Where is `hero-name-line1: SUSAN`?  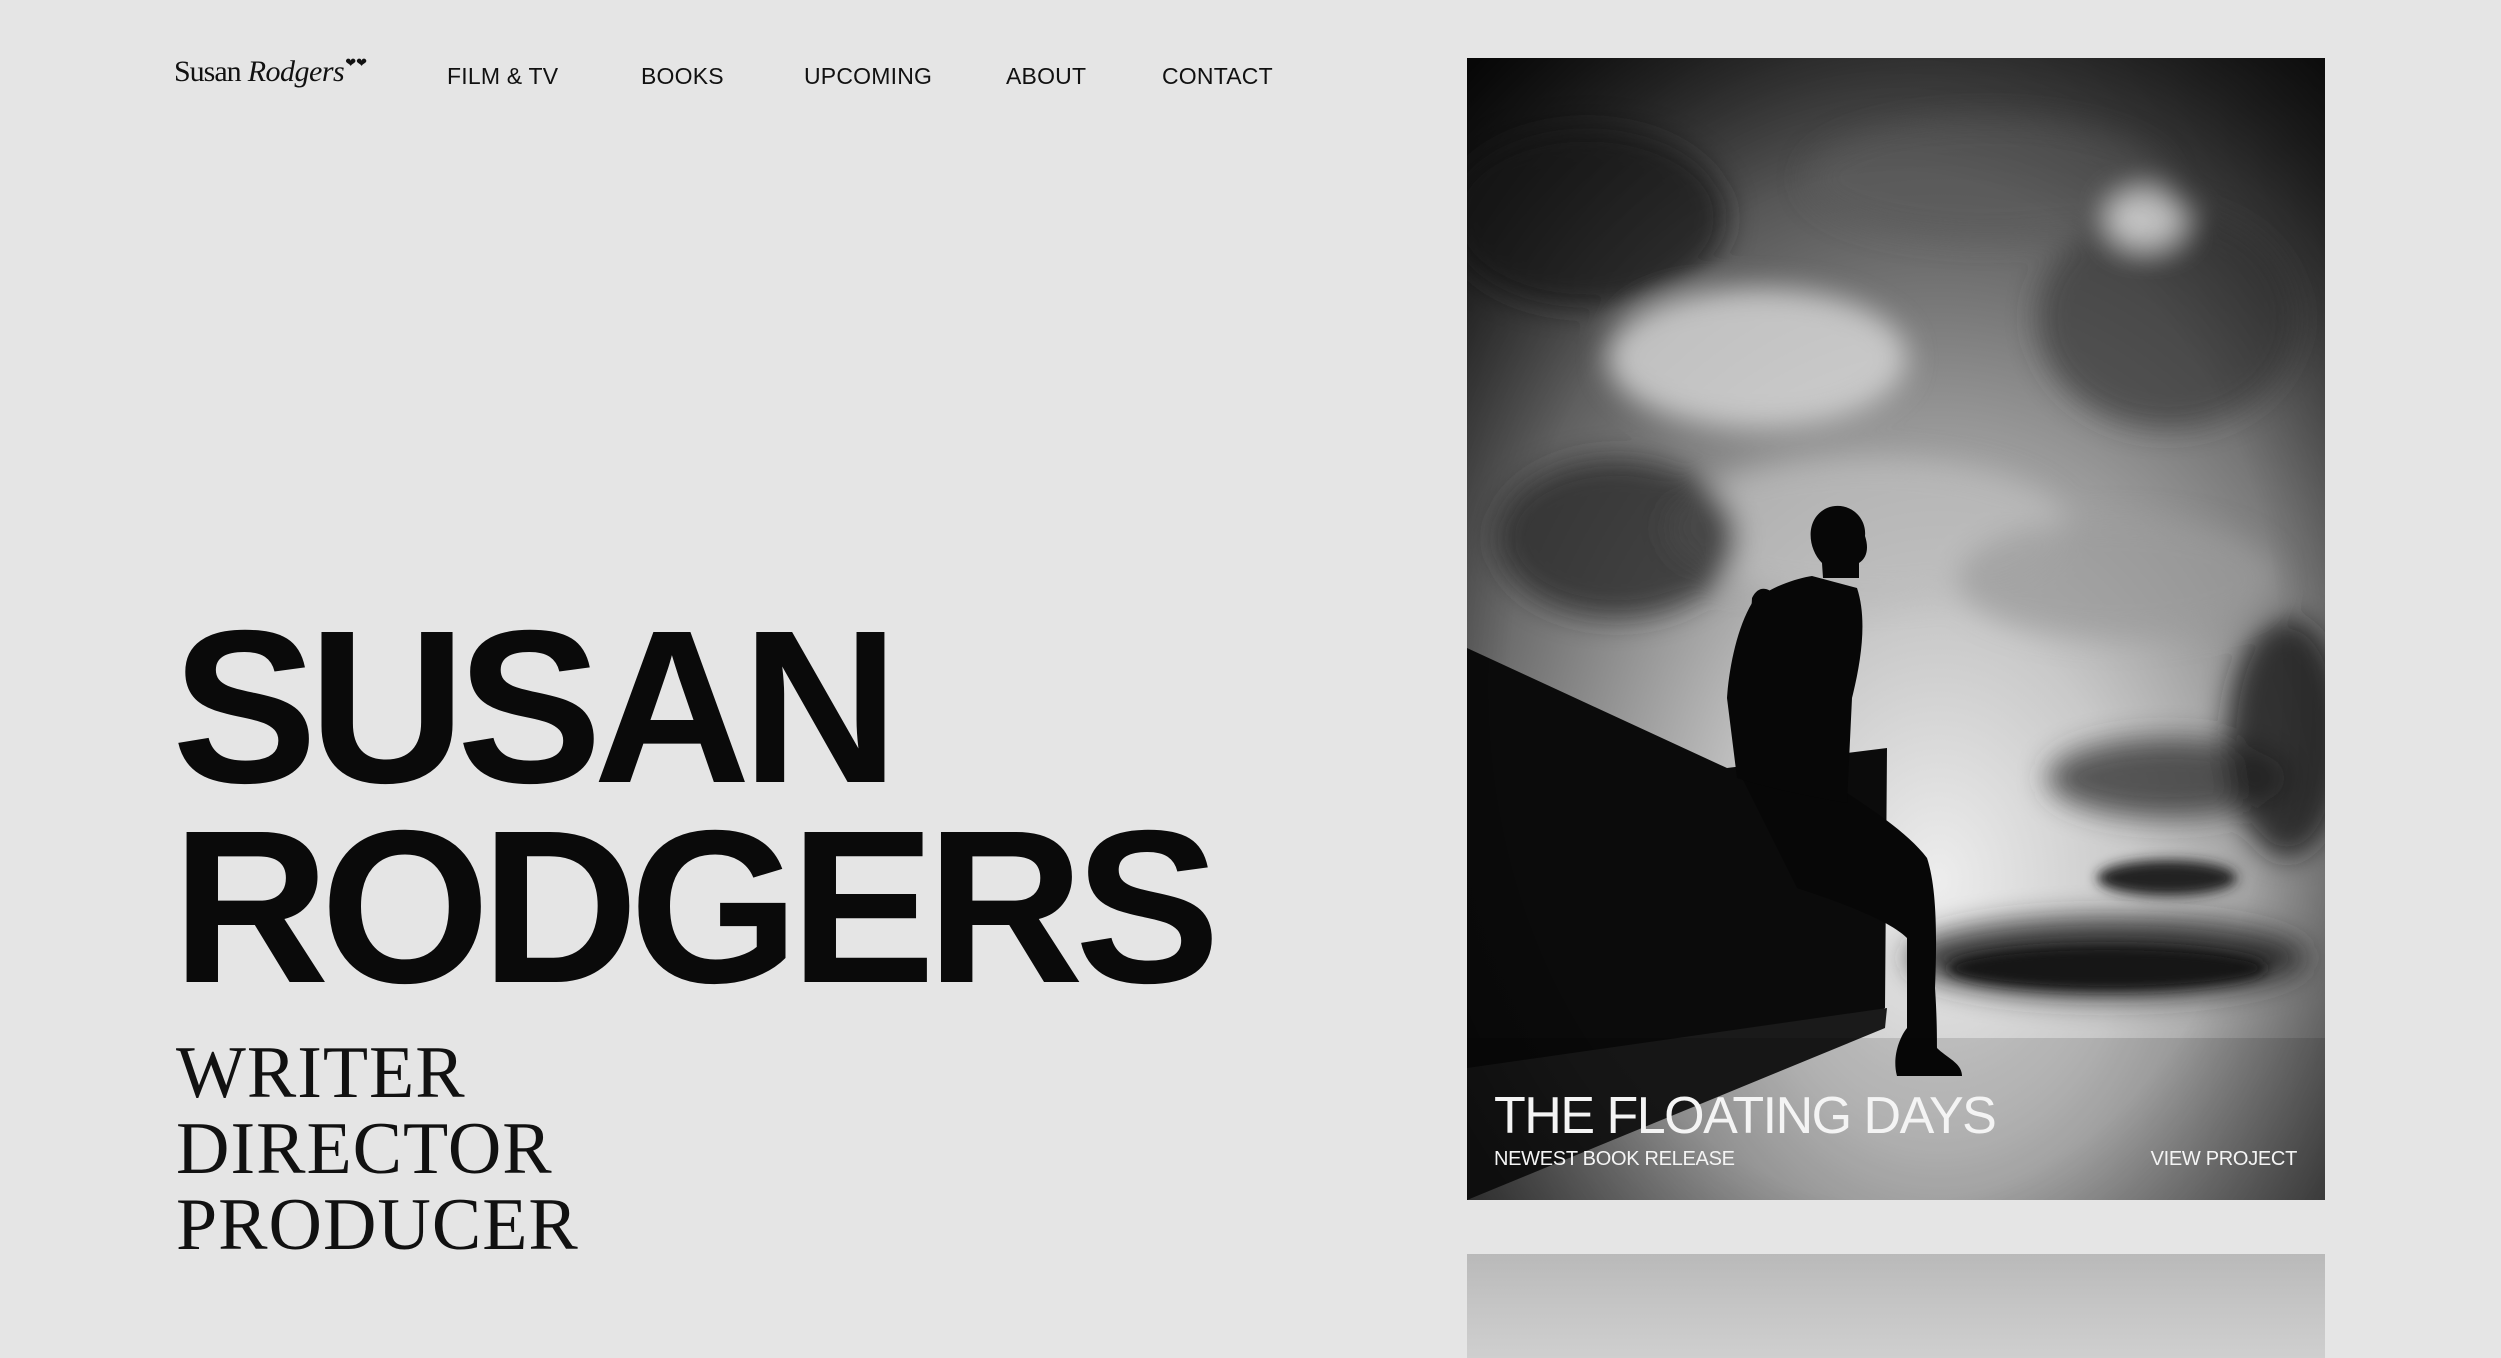
hero-name-line1: SUSAN is located at coordinates (535, 707).